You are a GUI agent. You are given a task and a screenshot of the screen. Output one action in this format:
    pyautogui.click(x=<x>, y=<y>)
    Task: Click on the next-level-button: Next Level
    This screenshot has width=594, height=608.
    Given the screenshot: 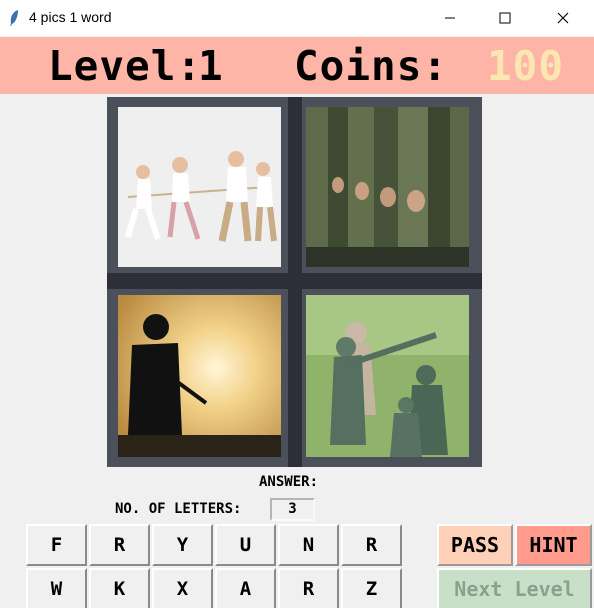 What is the action you would take?
    pyautogui.click(x=514, y=588)
    